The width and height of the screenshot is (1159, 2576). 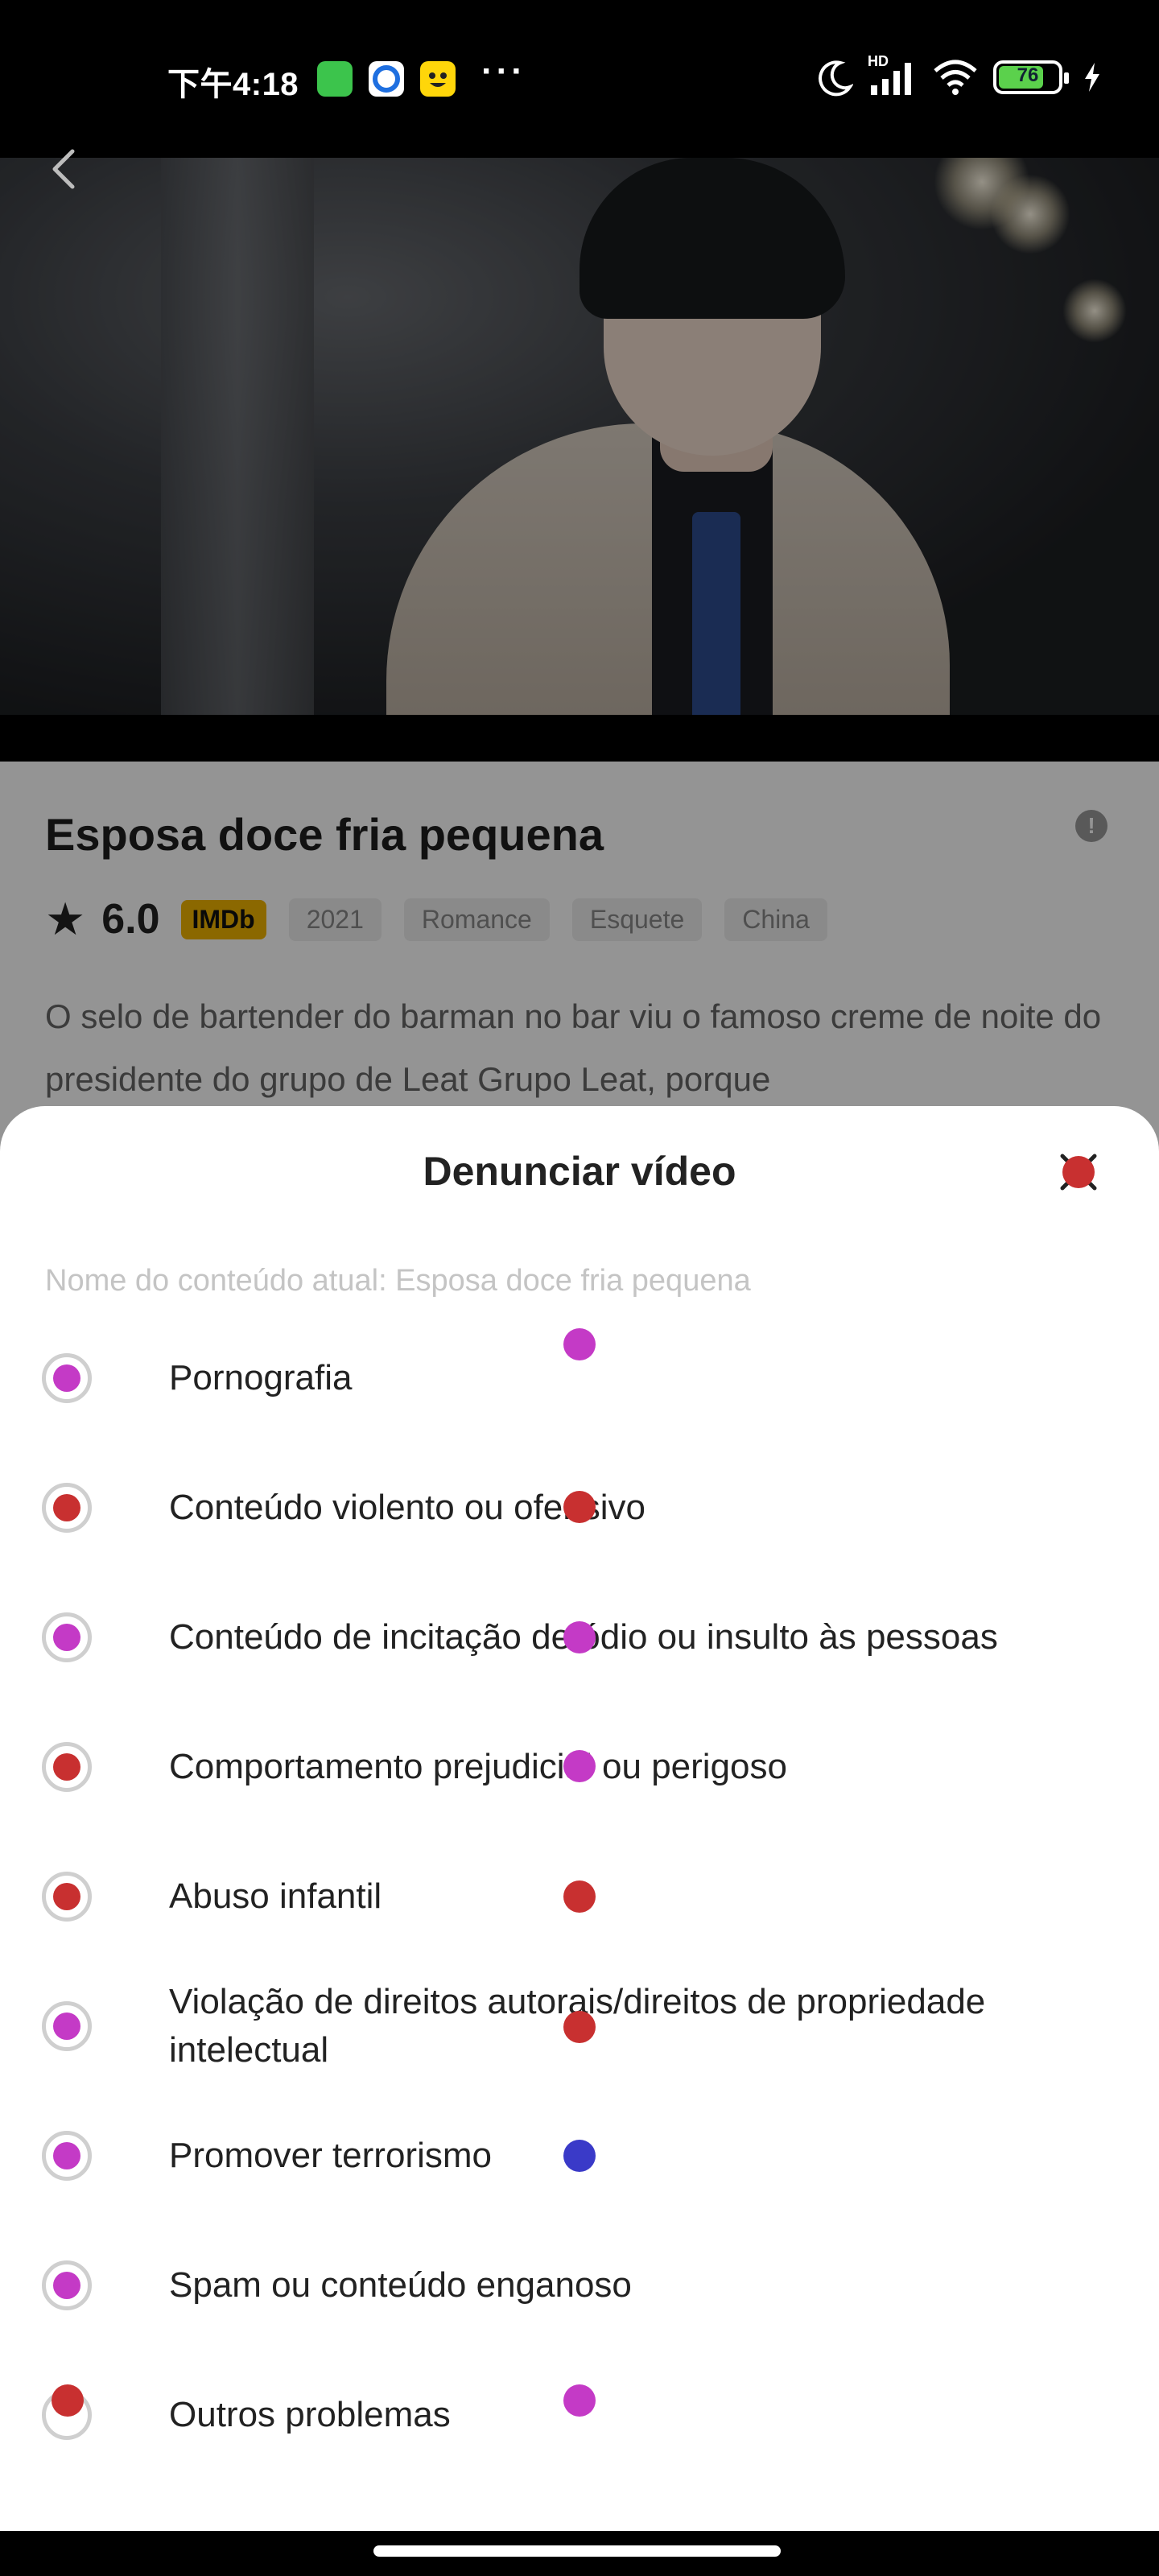 I want to click on option-label: Abuso infantil, so click(x=275, y=1896).